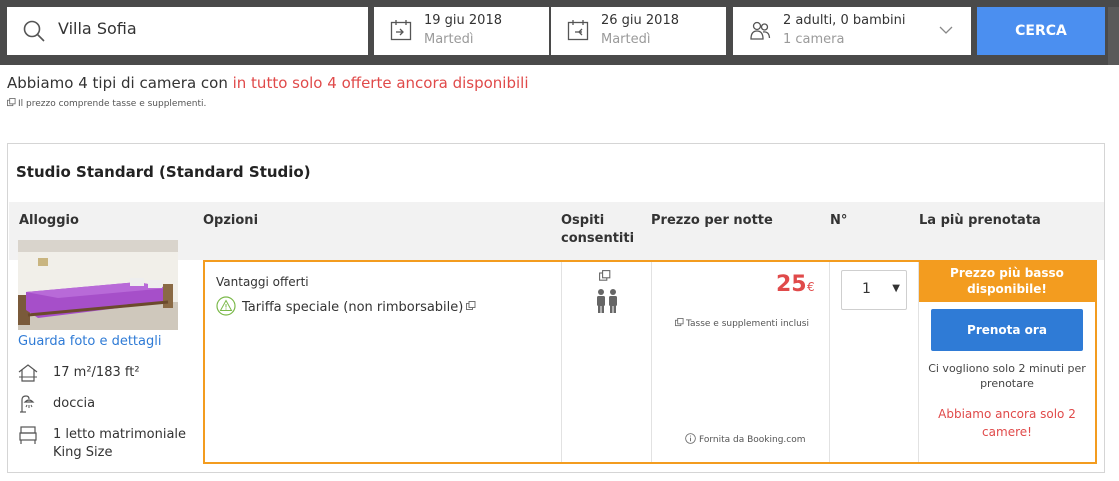 The image size is (1119, 481). I want to click on rate-item: Tariffa speciale (non rimborsabile), so click(346, 306).